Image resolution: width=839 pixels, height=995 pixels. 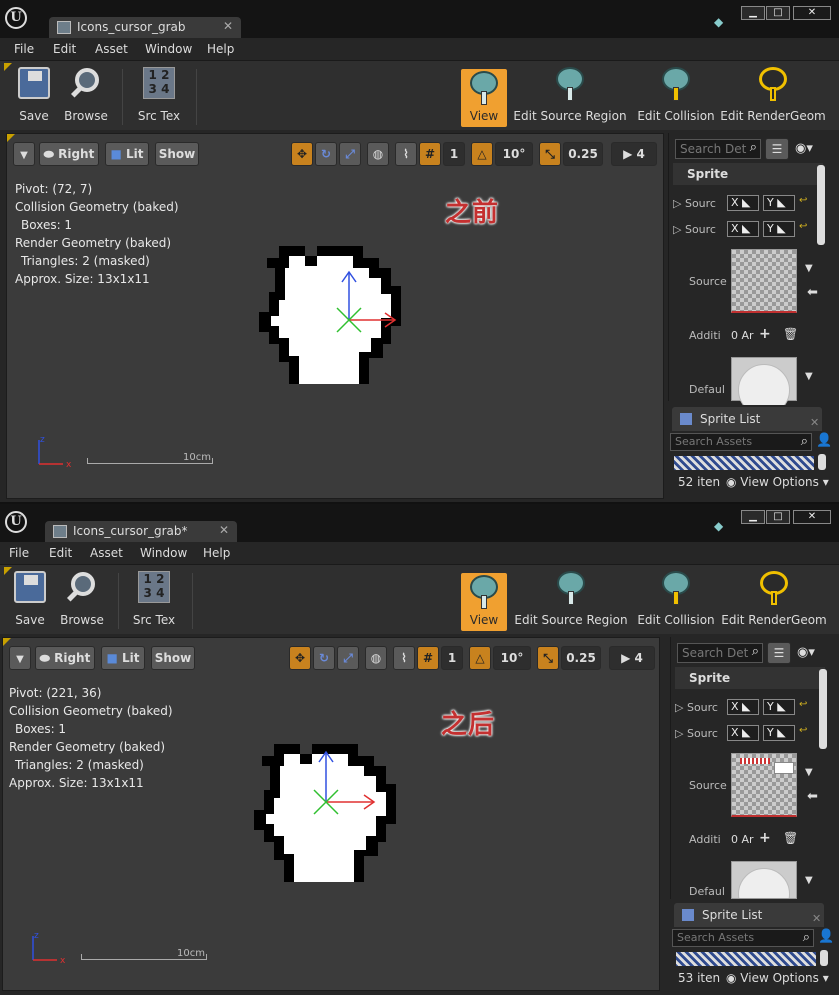 What do you see at coordinates (154, 601) in the screenshot?
I see `src-tex-button: 1 2 3 4 Src Tex` at bounding box center [154, 601].